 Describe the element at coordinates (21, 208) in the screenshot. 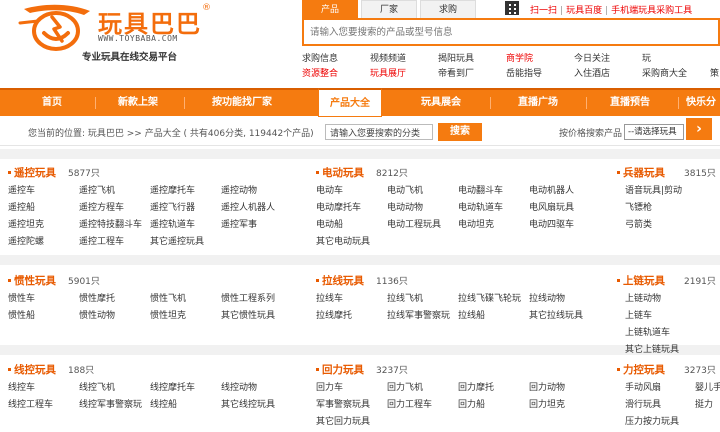

I see `category-item: 遥控船` at that location.